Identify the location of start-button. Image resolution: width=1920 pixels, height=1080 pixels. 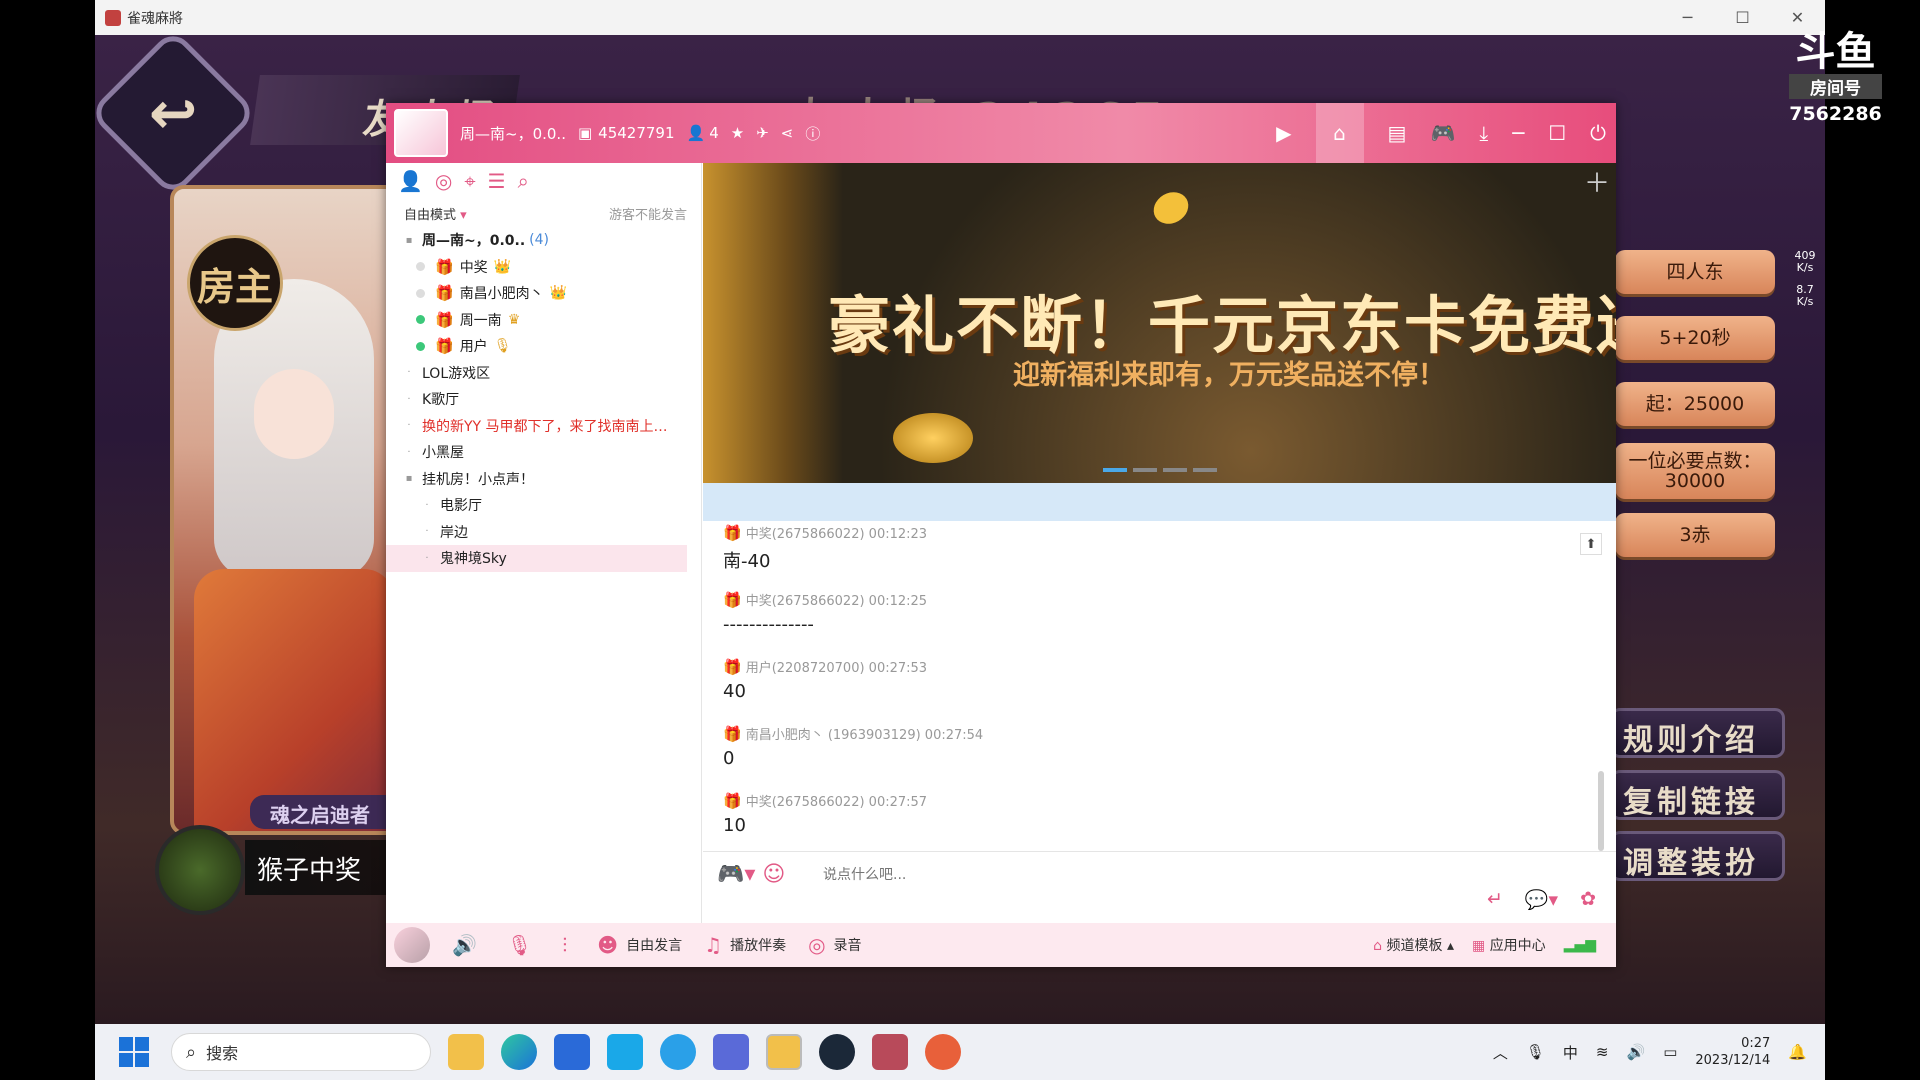
(134, 1052).